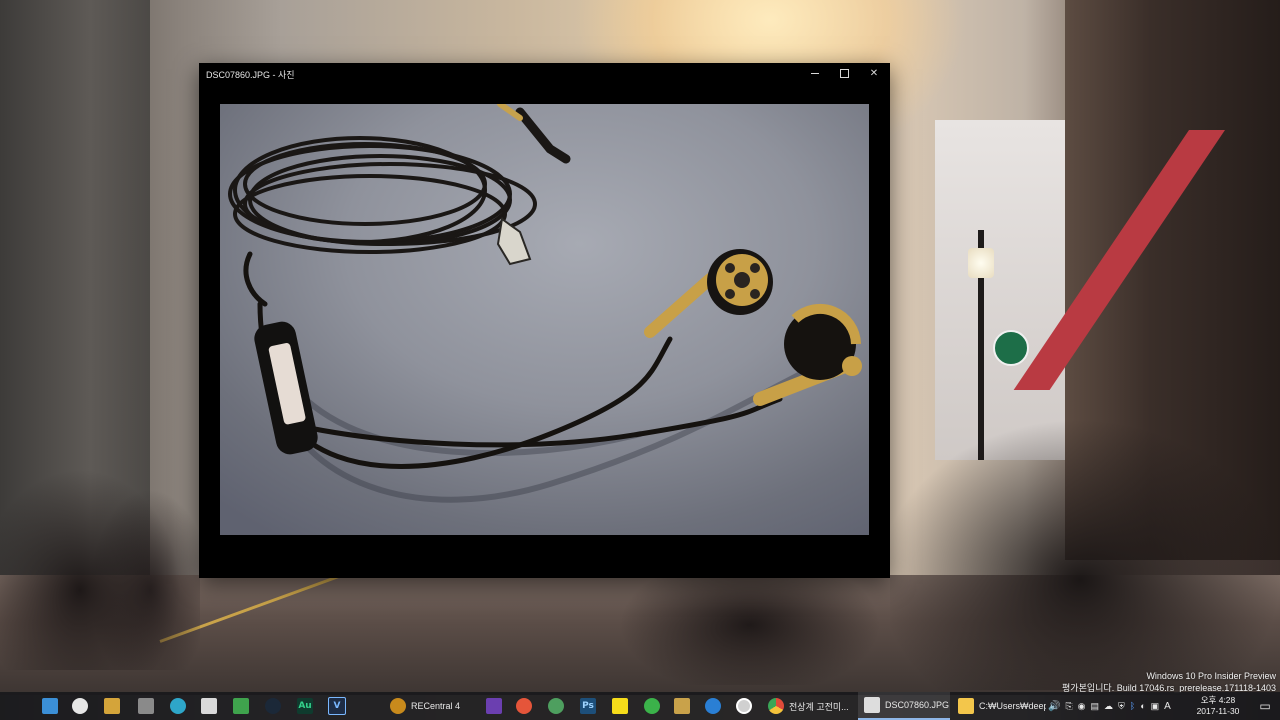  I want to click on notifications-icon: ▭, so click(1265, 706).